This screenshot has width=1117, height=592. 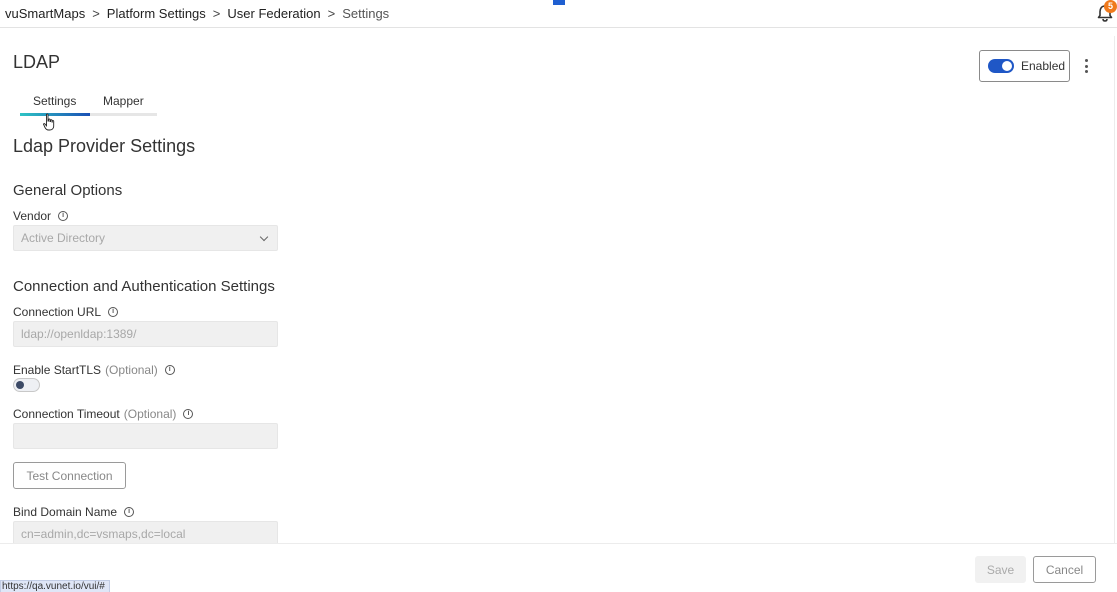 What do you see at coordinates (559, 2) in the screenshot?
I see `top-marker` at bounding box center [559, 2].